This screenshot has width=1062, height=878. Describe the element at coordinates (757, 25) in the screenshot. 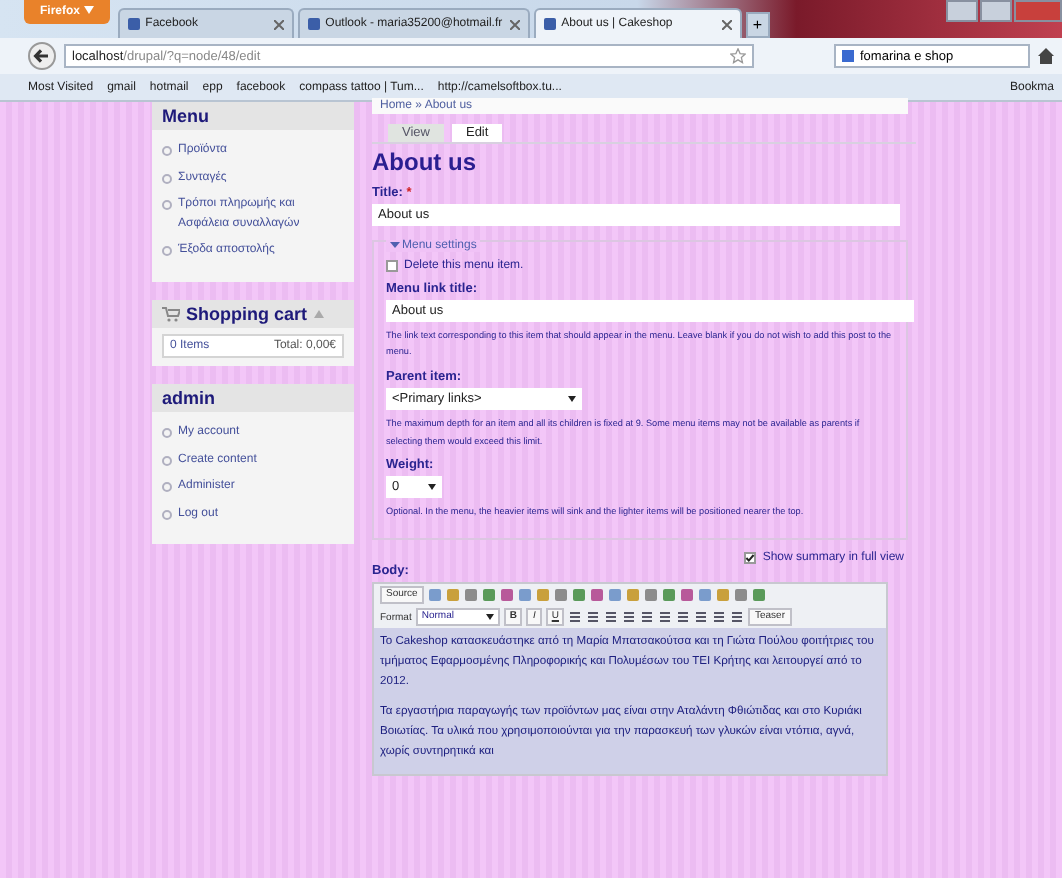

I see `new-tab-button: +` at that location.